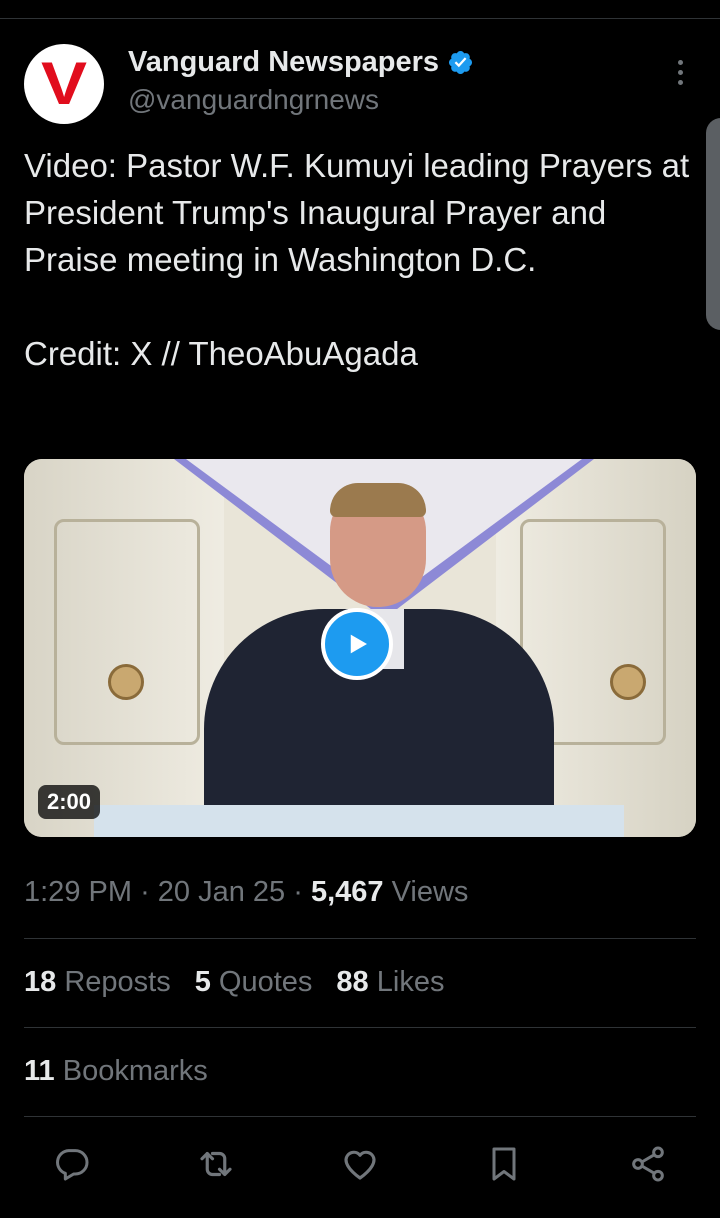  I want to click on video-frame-podium, so click(359, 821).